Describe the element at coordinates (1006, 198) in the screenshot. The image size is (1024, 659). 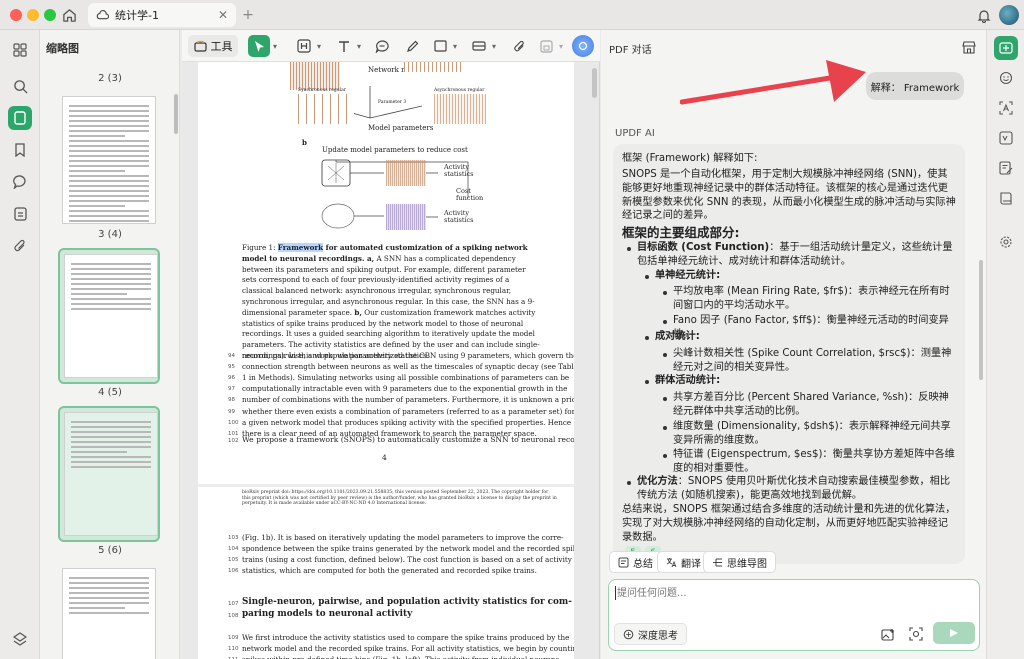
I see `book-icon` at that location.